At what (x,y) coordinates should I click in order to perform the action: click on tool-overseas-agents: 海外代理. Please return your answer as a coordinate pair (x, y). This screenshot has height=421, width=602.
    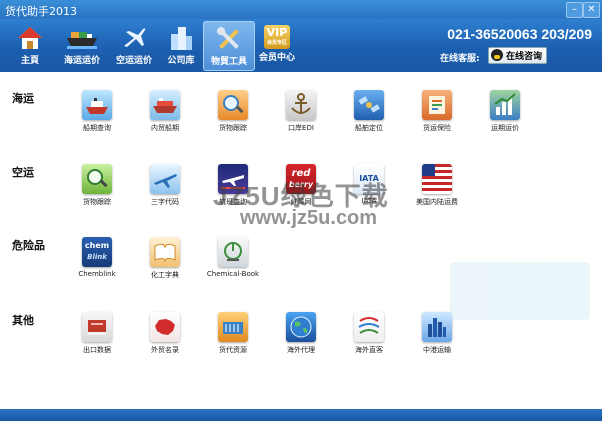
    Looking at the image, I should click on (301, 333).